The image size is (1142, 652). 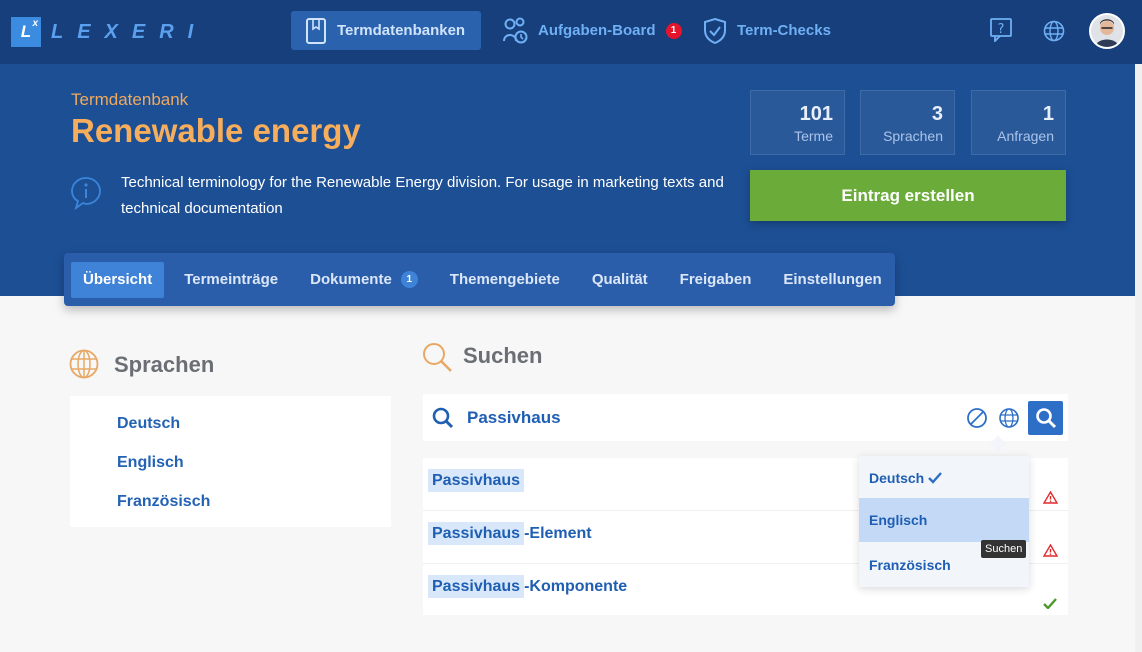 What do you see at coordinates (129, 31) in the screenshot?
I see `logo-text: LEXERI` at bounding box center [129, 31].